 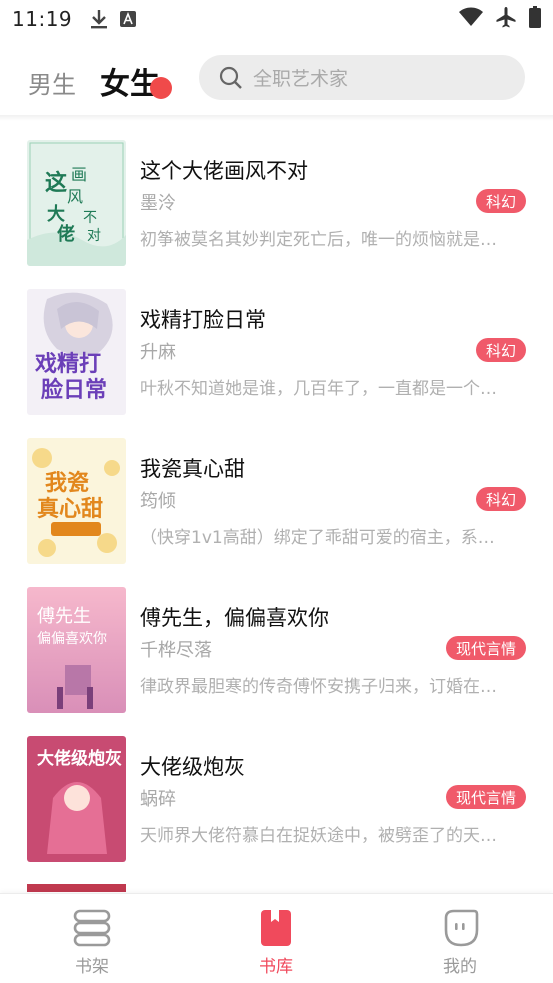 I want to click on nav-bookshelf: 书架, so click(x=92, y=938).